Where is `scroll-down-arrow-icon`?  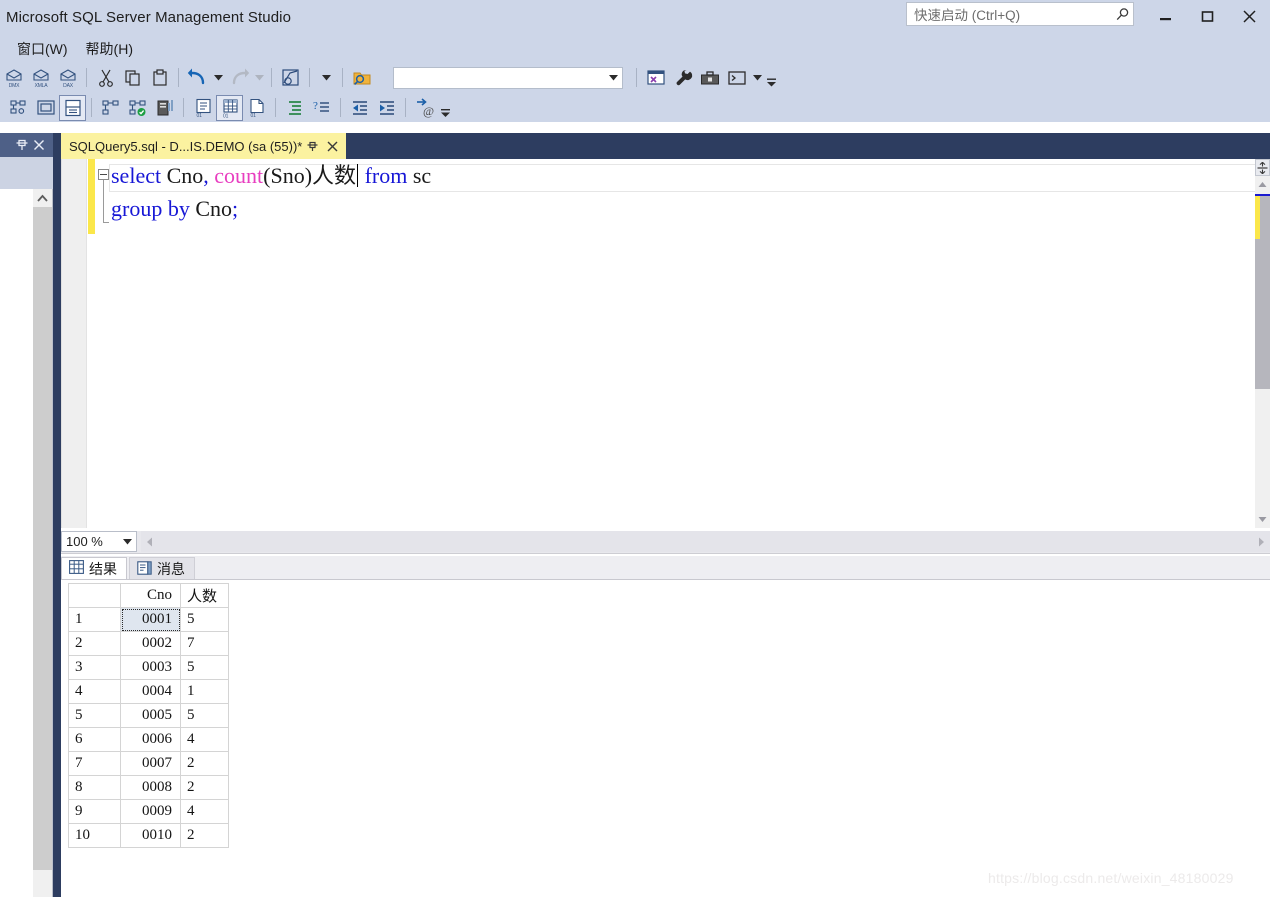
scroll-down-arrow-icon is located at coordinates (1262, 519).